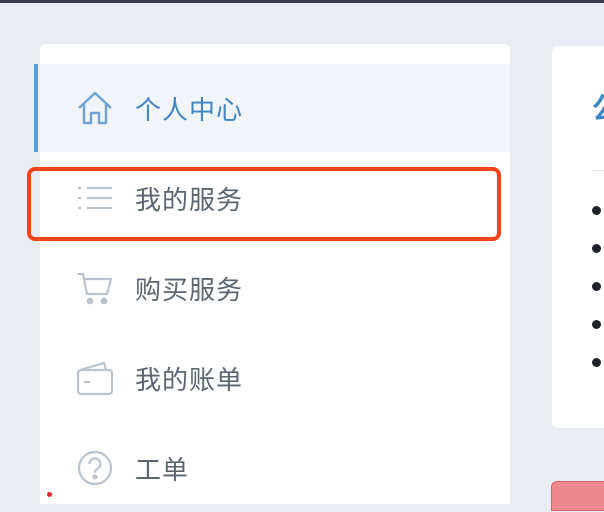  What do you see at coordinates (272, 108) in the screenshot?
I see `sidebar-item-personal-center: 个人中心` at bounding box center [272, 108].